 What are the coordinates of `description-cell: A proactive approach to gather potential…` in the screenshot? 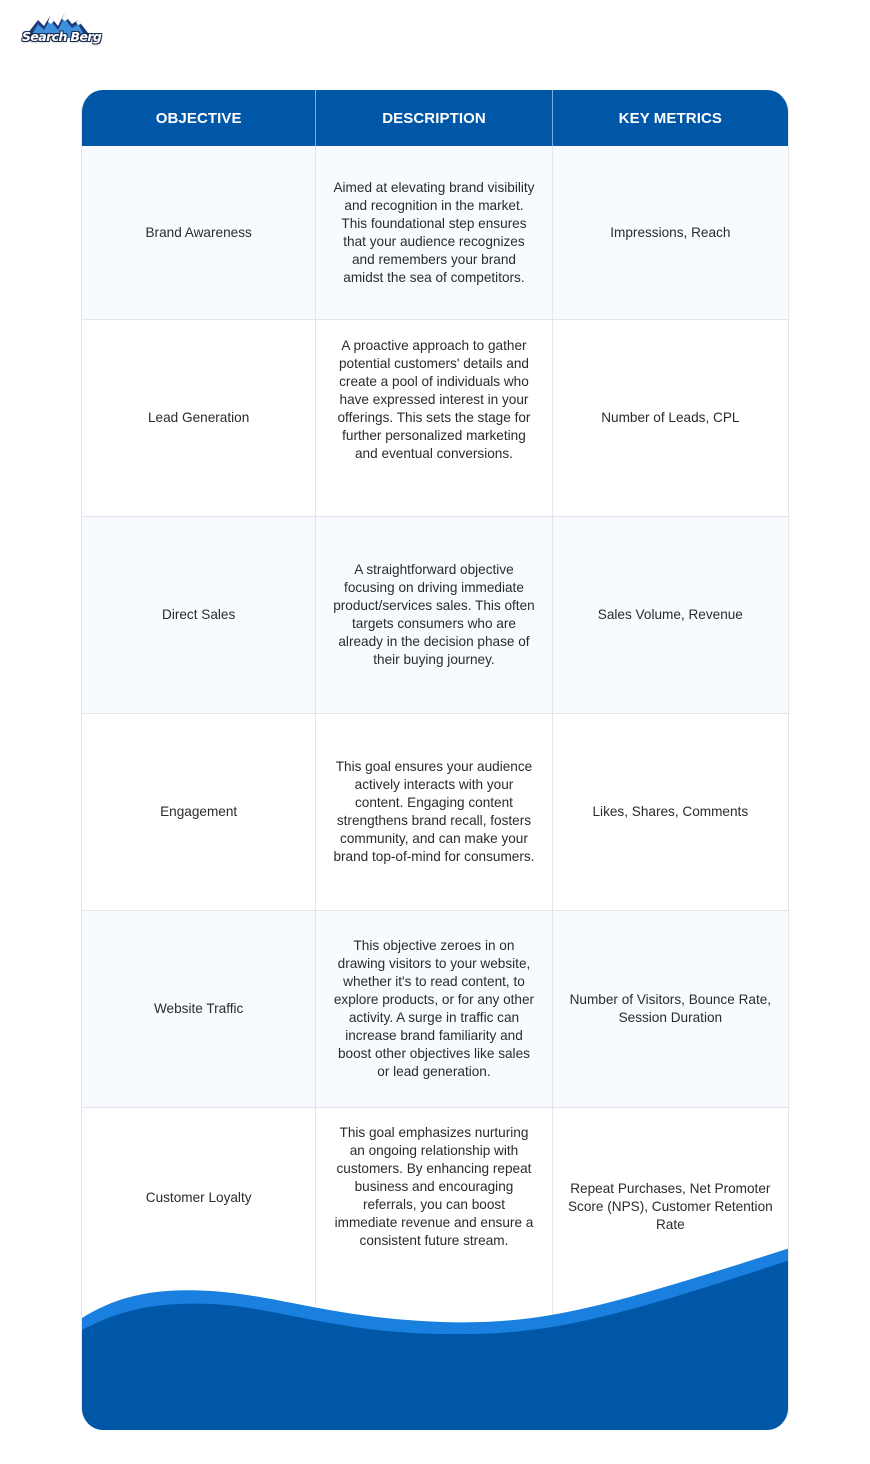 It's located at (434, 418).